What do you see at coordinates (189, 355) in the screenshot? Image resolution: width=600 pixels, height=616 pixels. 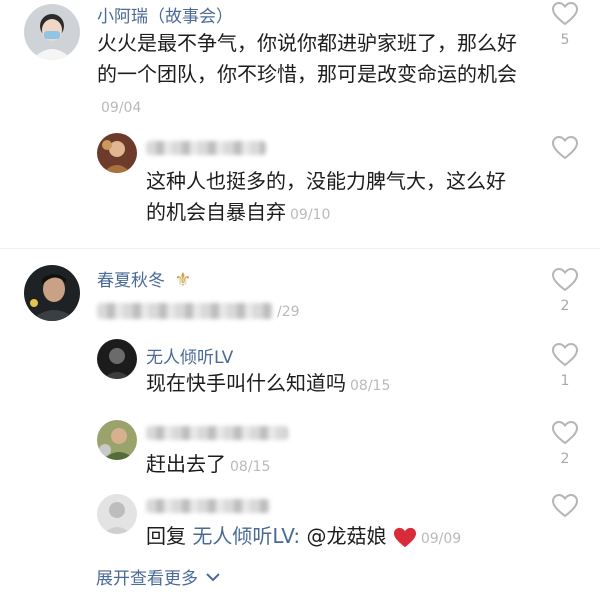 I see `comment-author-name: 无人倾听LV` at bounding box center [189, 355].